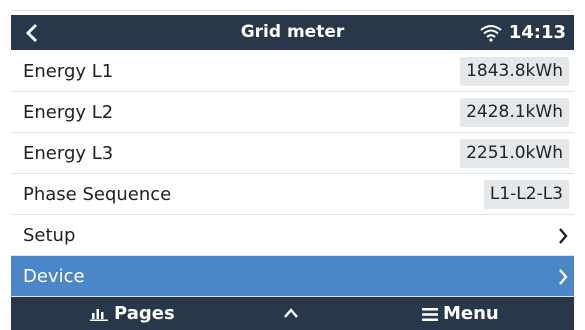 The height and width of the screenshot is (330, 585). I want to click on row-label: Device, so click(54, 276).